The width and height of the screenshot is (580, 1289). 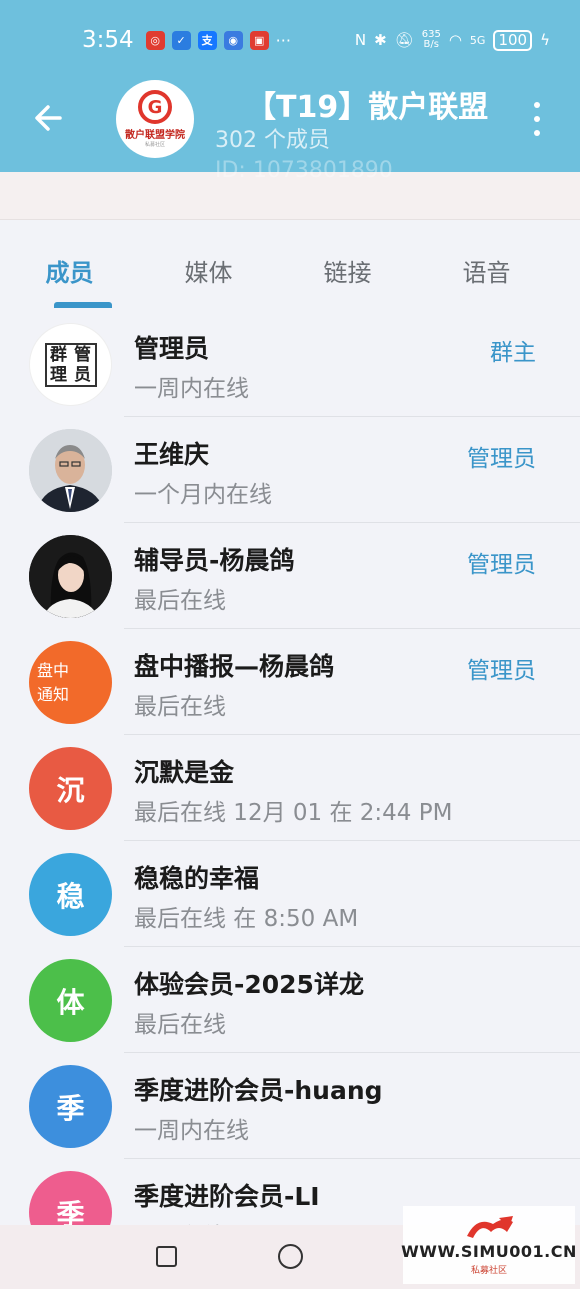 I want to click on watermark-url: WWW.SIMU001.CN, so click(x=489, y=1251).